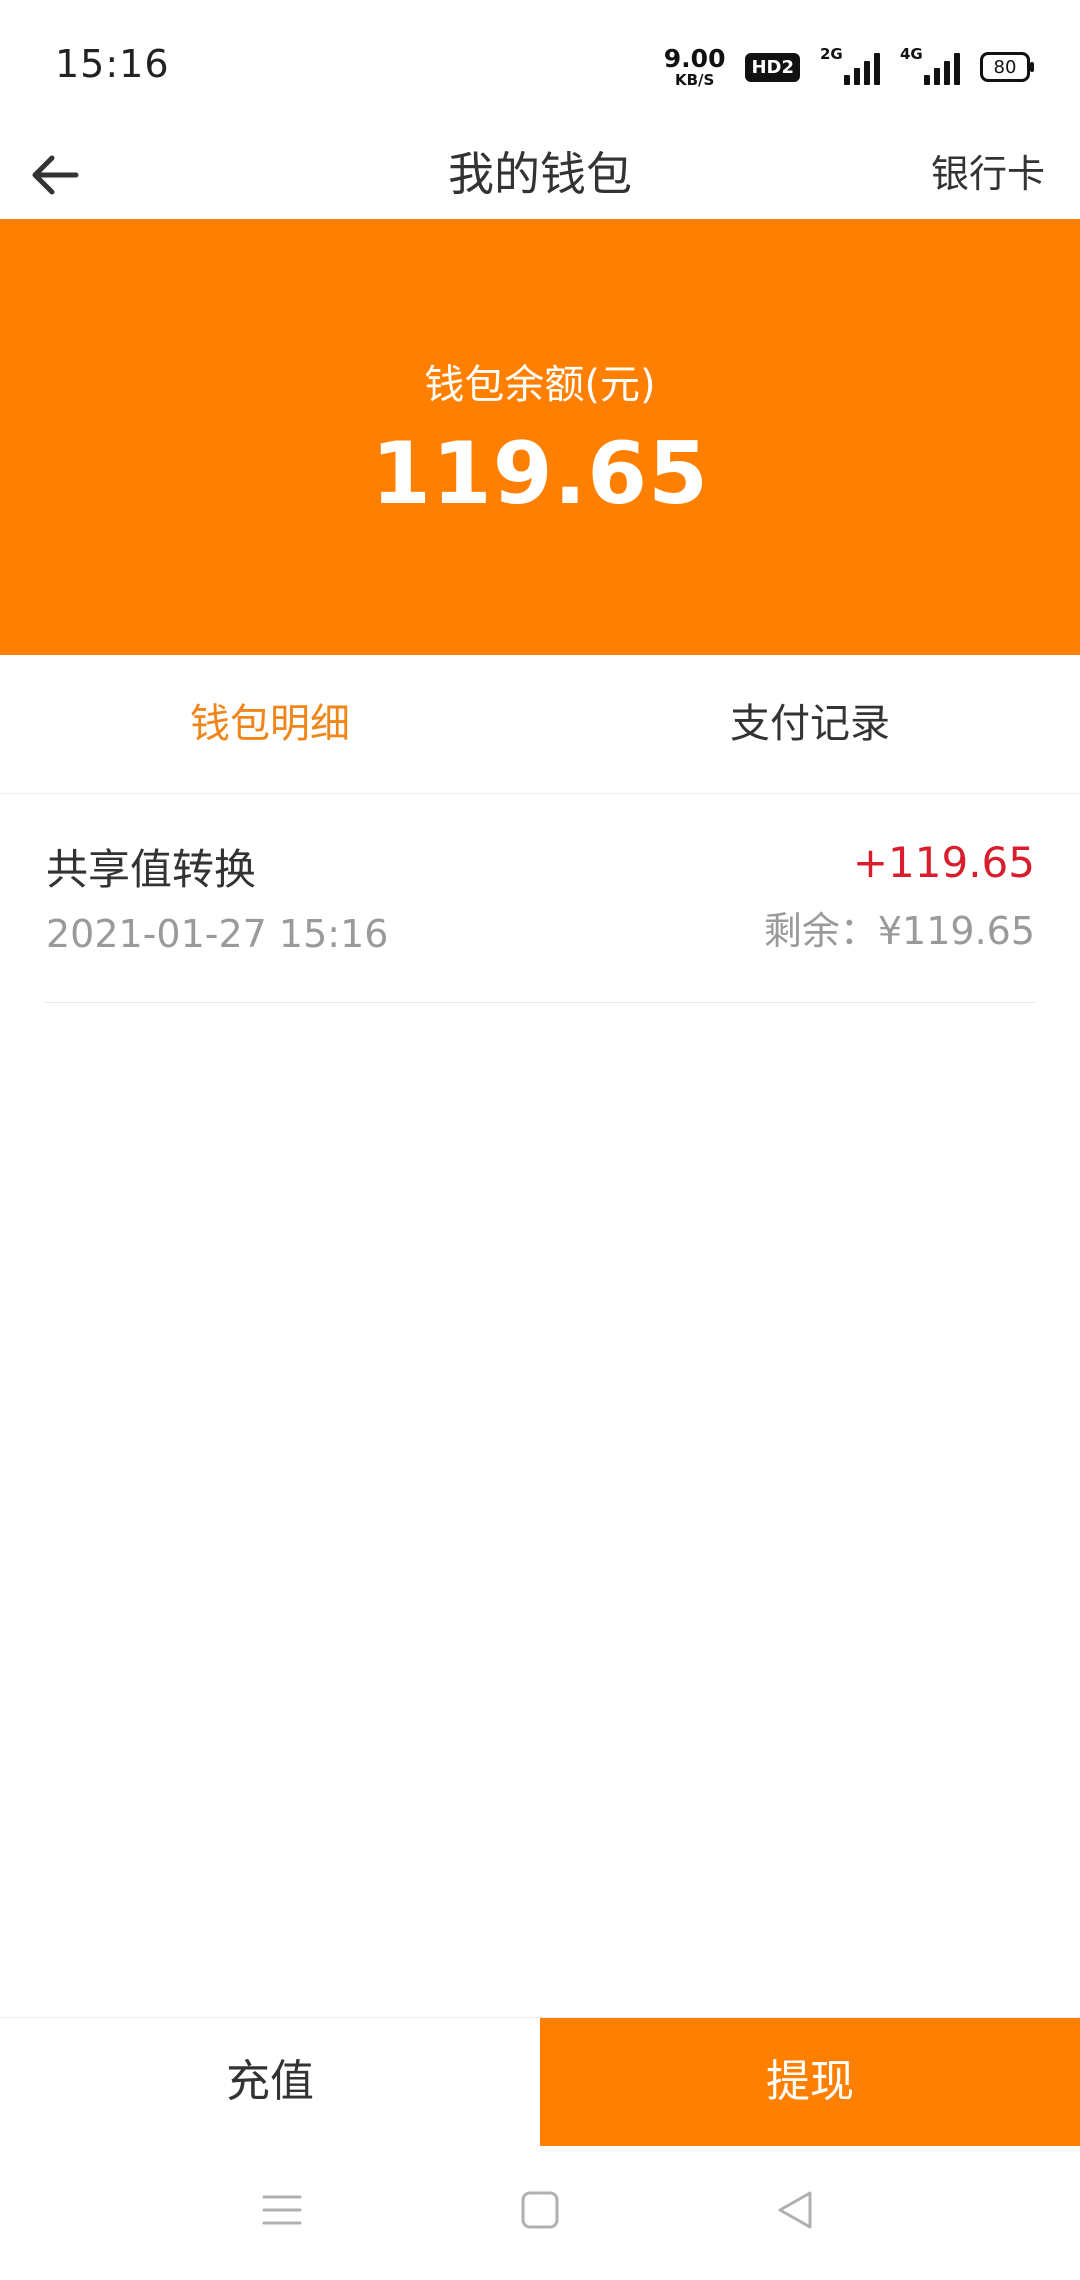  I want to click on triangle-back-icon, so click(795, 2210).